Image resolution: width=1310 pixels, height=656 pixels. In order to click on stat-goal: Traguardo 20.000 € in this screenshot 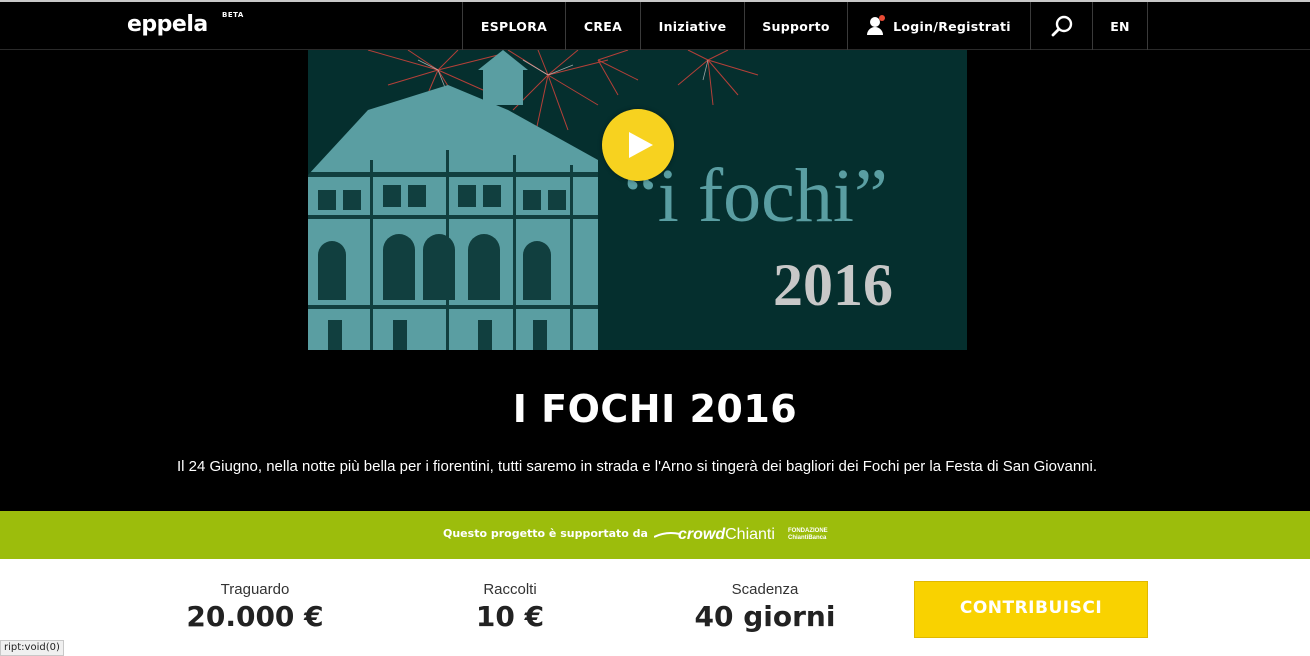, I will do `click(255, 607)`.